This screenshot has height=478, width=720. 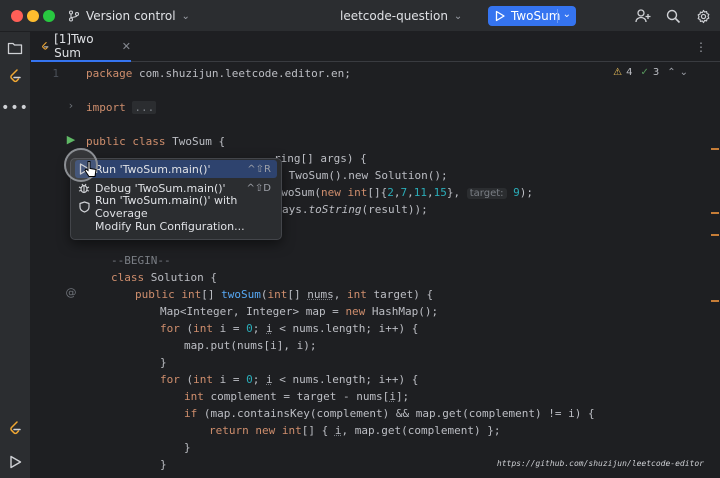 What do you see at coordinates (45, 46) in the screenshot?
I see `leetcode-file-icon` at bounding box center [45, 46].